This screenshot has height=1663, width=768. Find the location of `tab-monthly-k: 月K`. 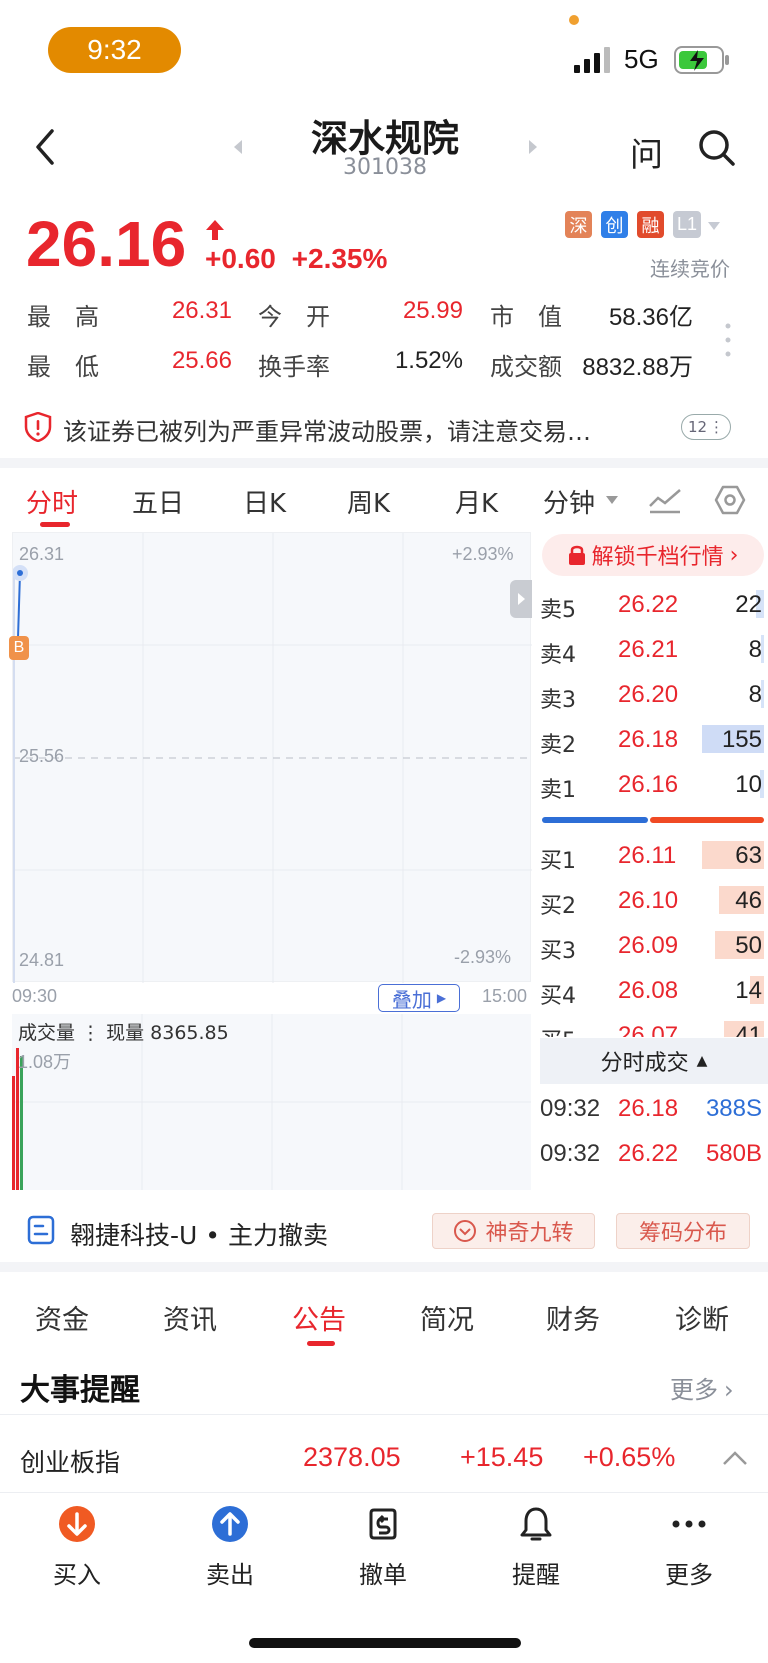

tab-monthly-k: 月K is located at coordinates (476, 501).